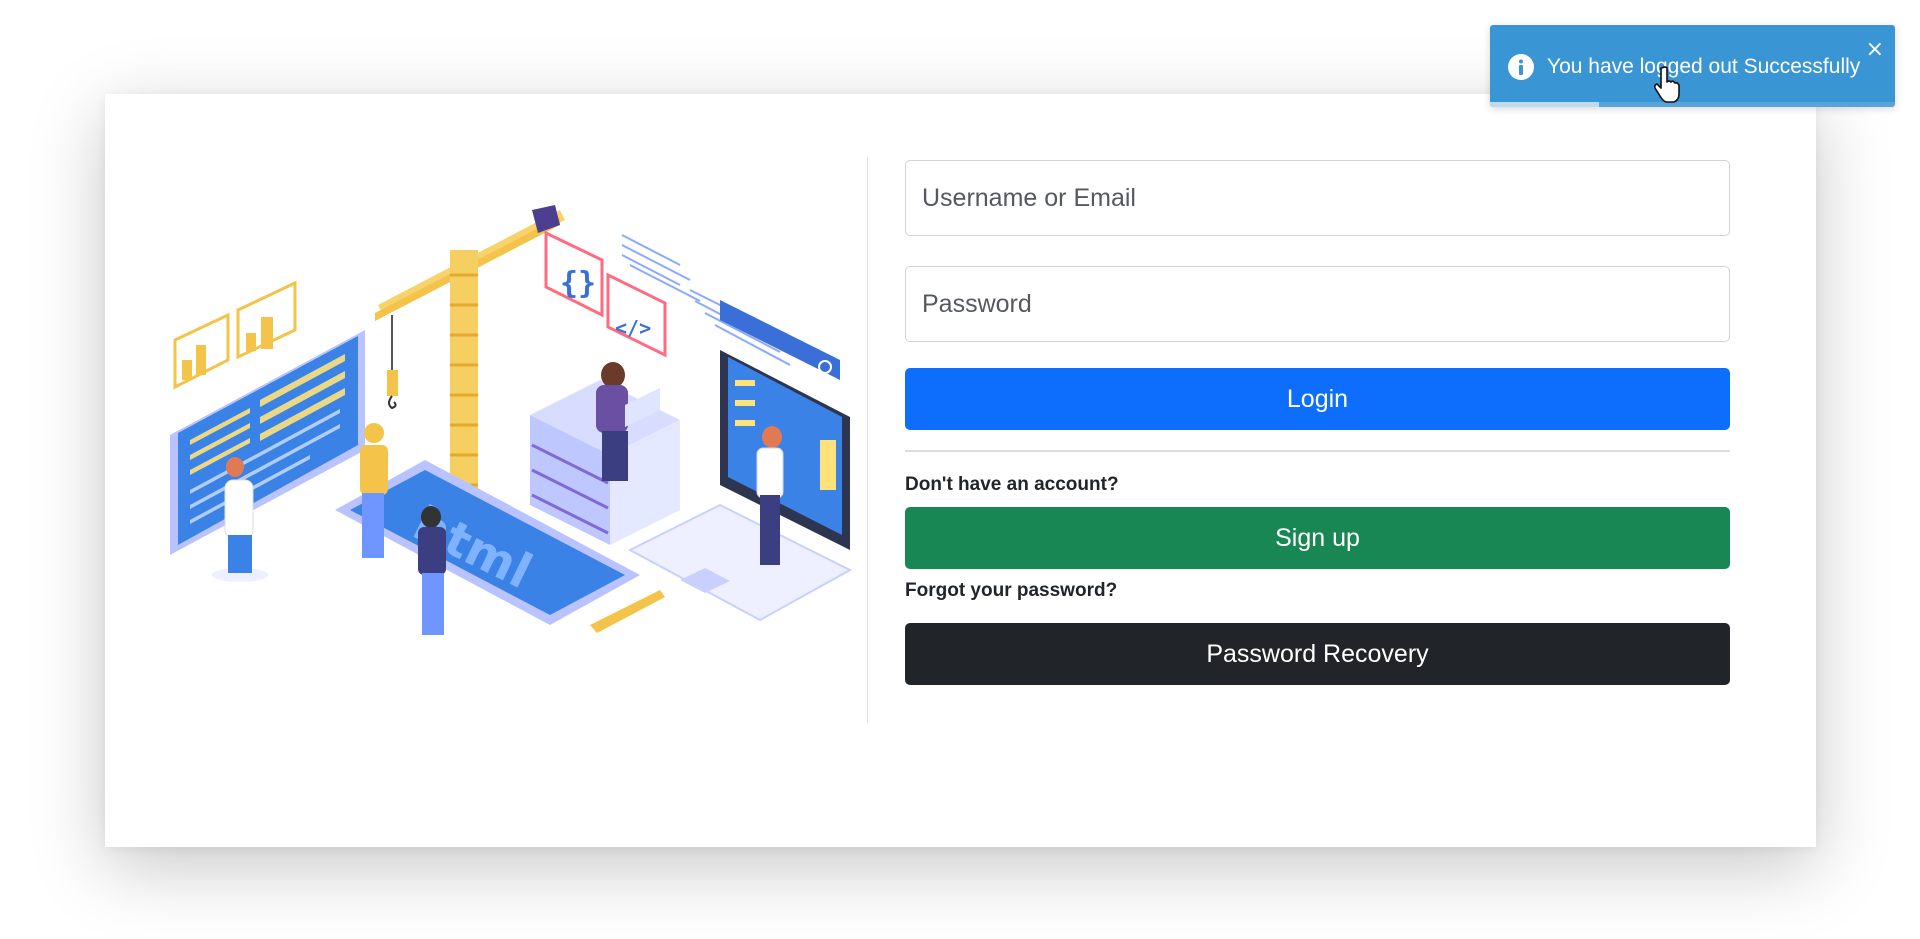 Image resolution: width=1920 pixels, height=939 pixels. I want to click on username-input, so click(1317, 198).